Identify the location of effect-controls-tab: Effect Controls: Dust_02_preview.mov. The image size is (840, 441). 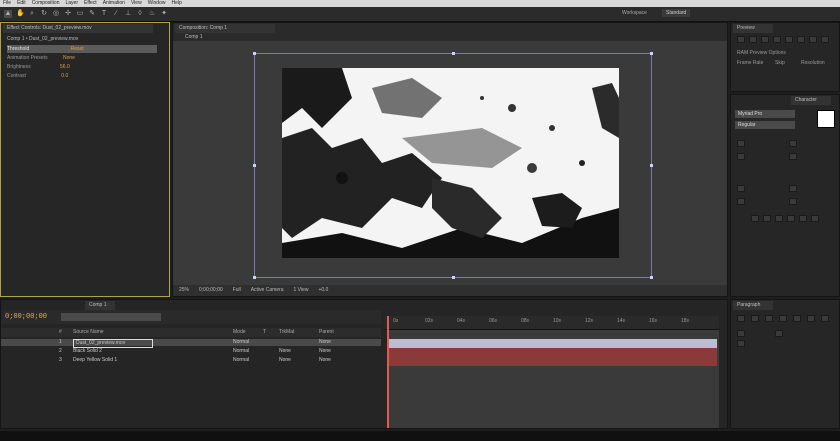
(78, 28).